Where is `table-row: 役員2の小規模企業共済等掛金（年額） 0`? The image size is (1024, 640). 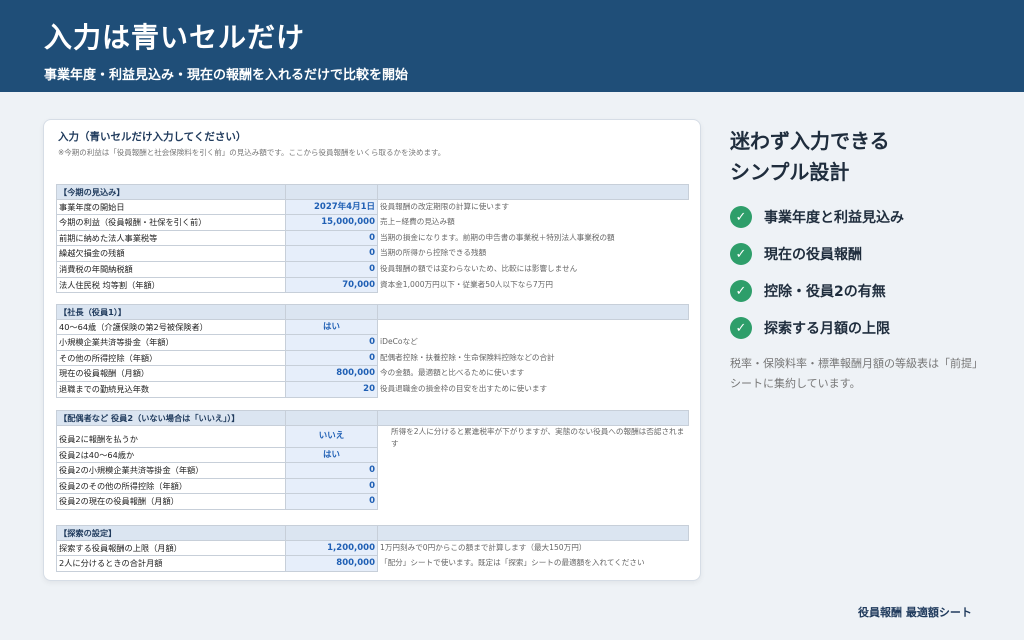 table-row: 役員2の小規模企業共済等掛金（年額） 0 is located at coordinates (372, 471).